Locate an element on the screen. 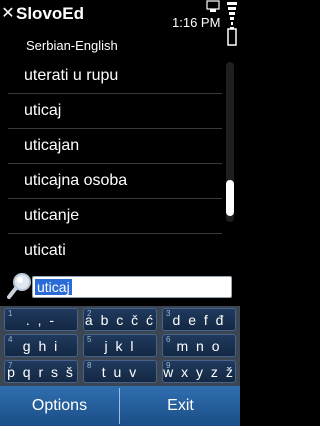 Image resolution: width=320 pixels, height=426 pixels. key-letters: m n o is located at coordinates (199, 346).